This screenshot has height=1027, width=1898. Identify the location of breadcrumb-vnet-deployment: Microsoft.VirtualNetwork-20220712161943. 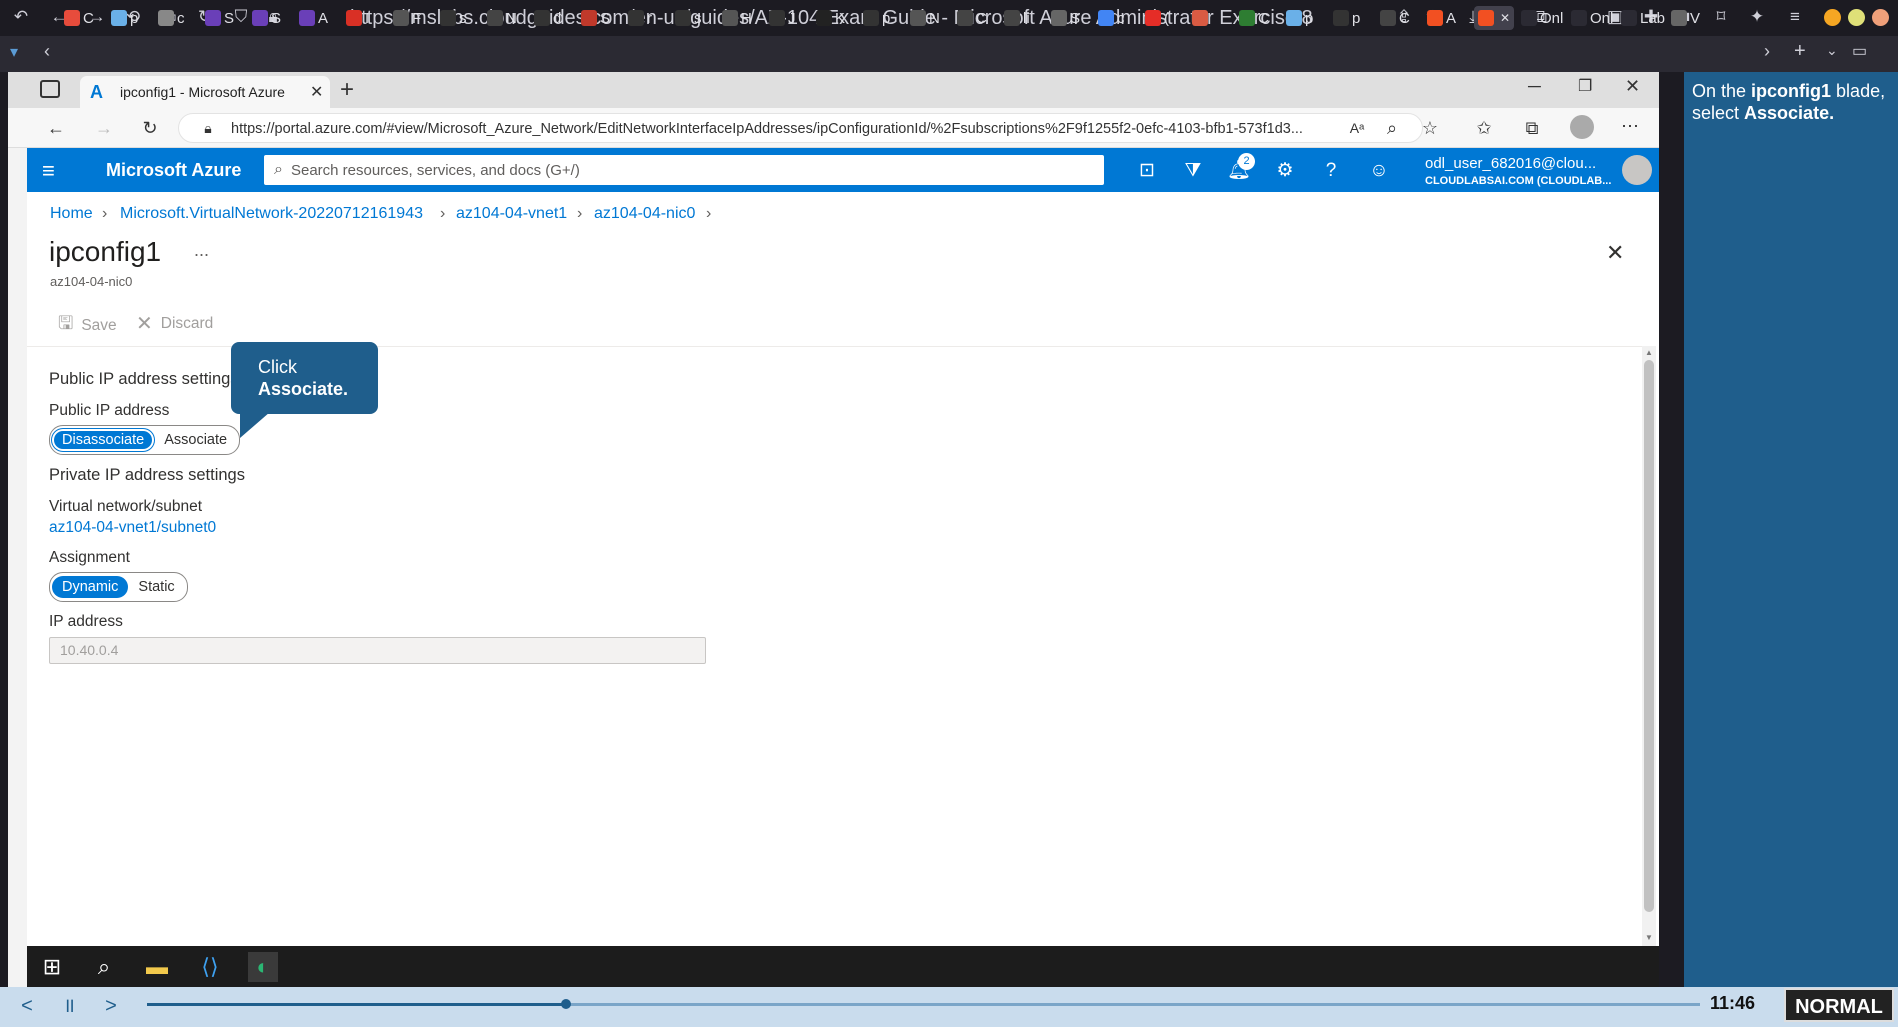
(271, 214).